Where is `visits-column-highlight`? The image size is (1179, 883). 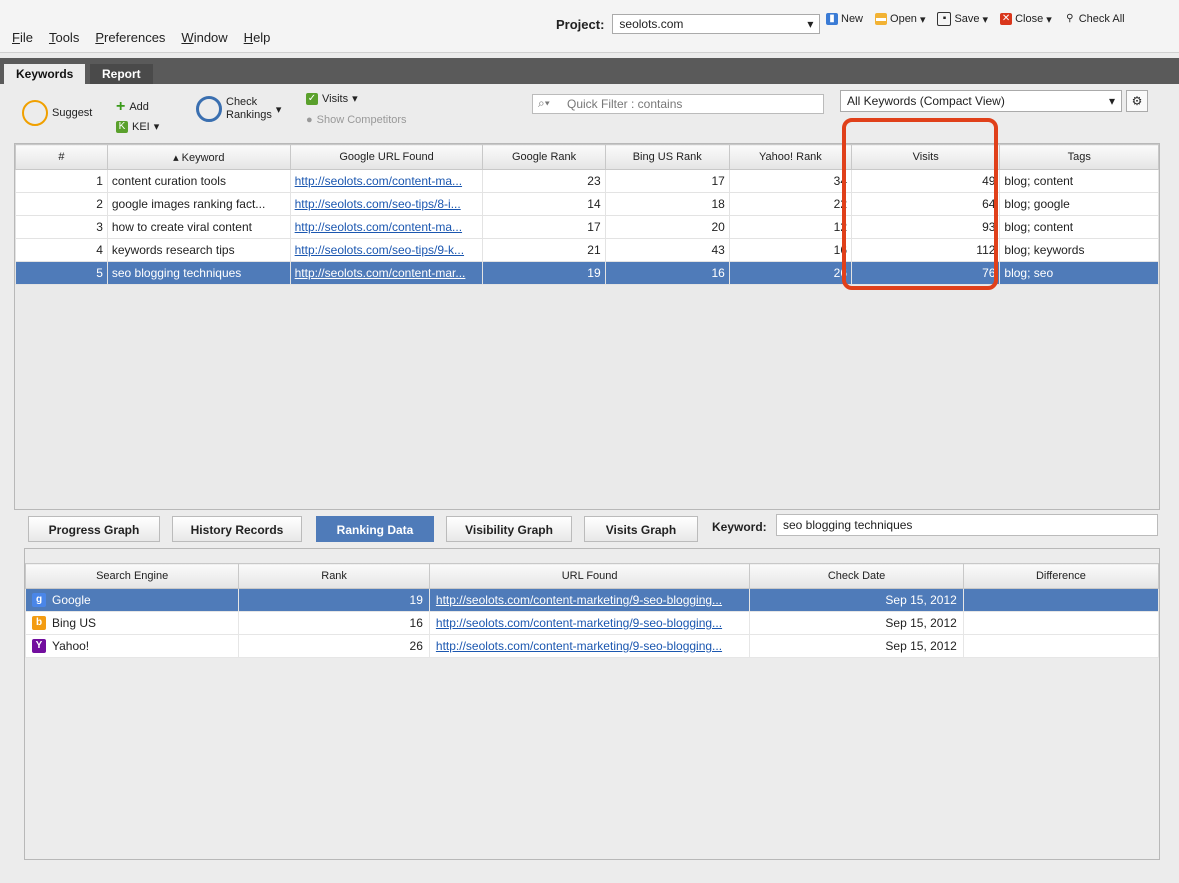 visits-column-highlight is located at coordinates (920, 204).